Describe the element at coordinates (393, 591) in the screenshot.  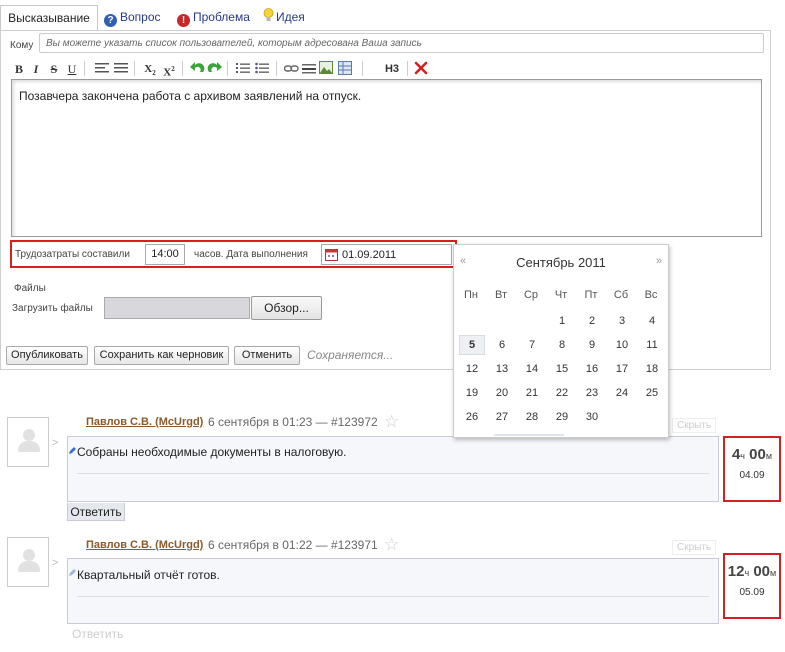
I see `post-body: Квартальный отчёт готов.` at that location.